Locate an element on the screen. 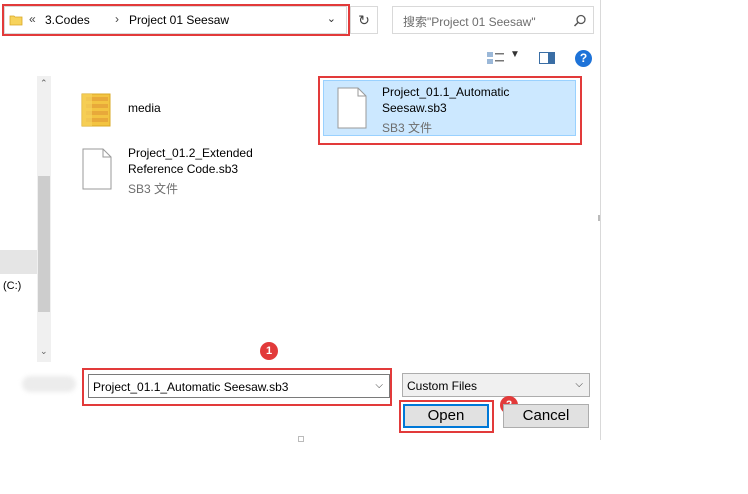 This screenshot has height=494, width=748. help-button: ? is located at coordinates (583, 58).